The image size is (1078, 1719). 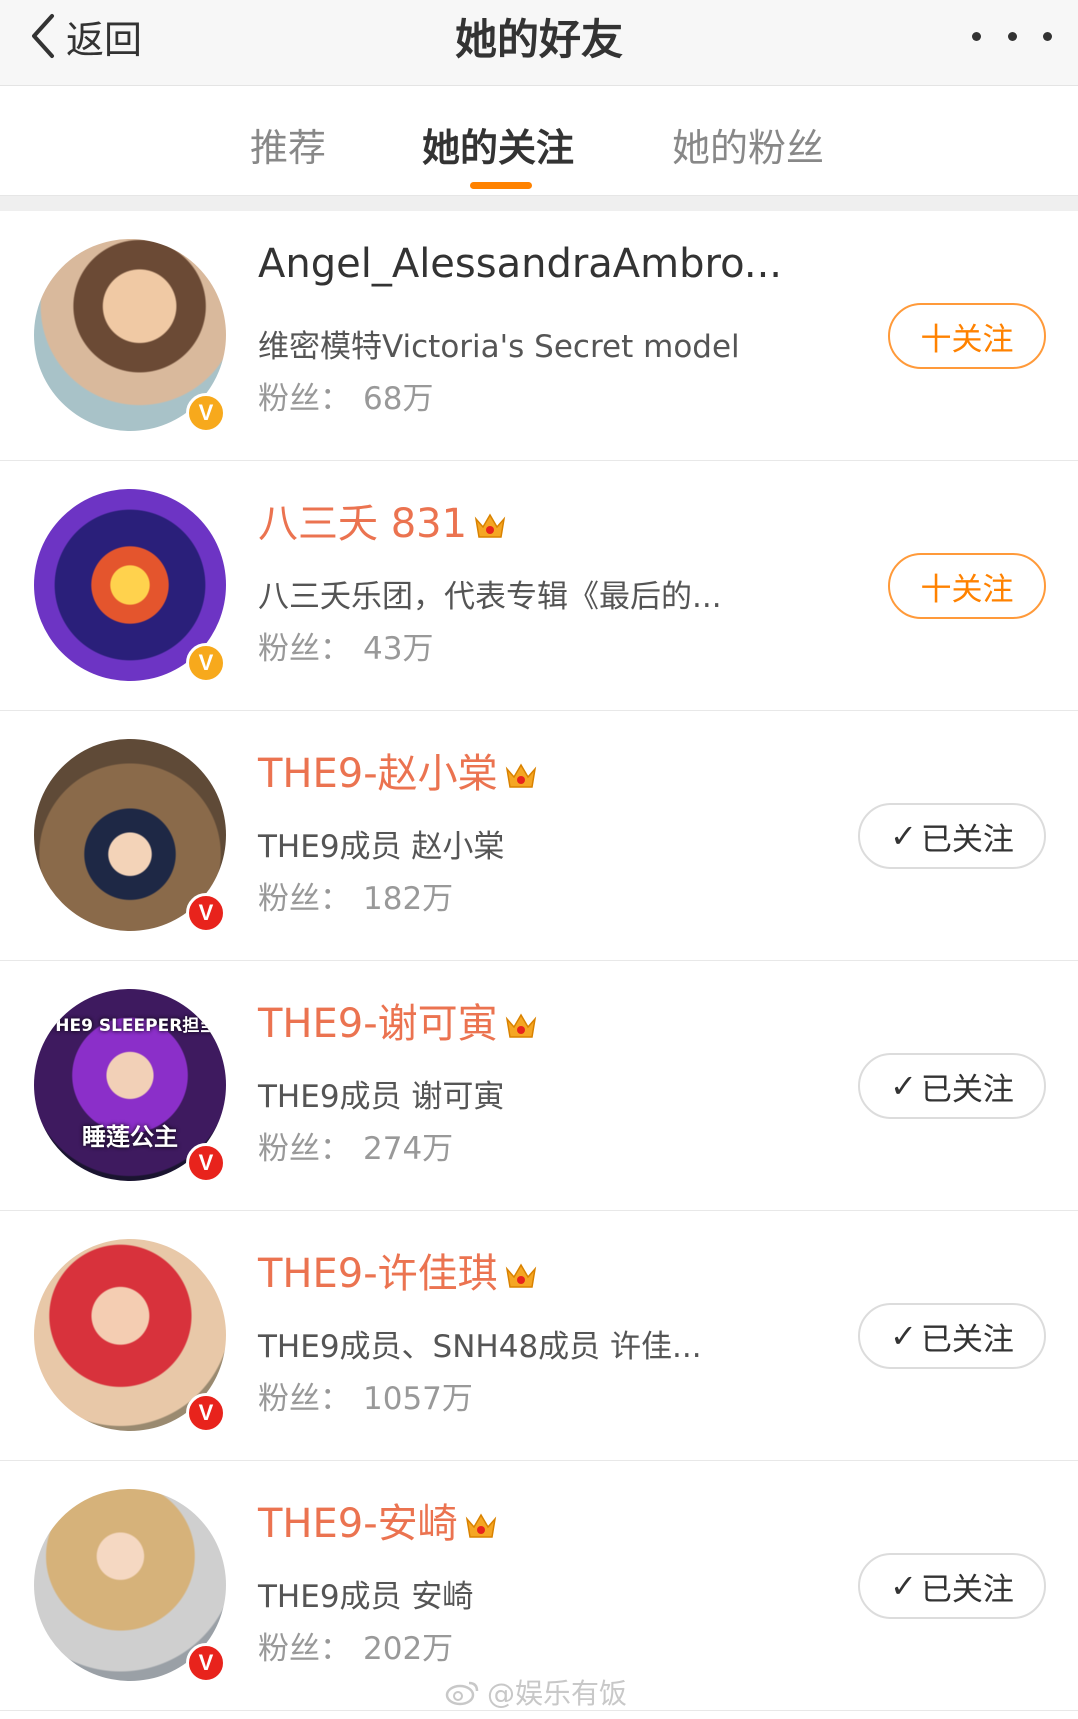 What do you see at coordinates (378, 1274) in the screenshot?
I see `user-name-text: THE9-许佳琪` at bounding box center [378, 1274].